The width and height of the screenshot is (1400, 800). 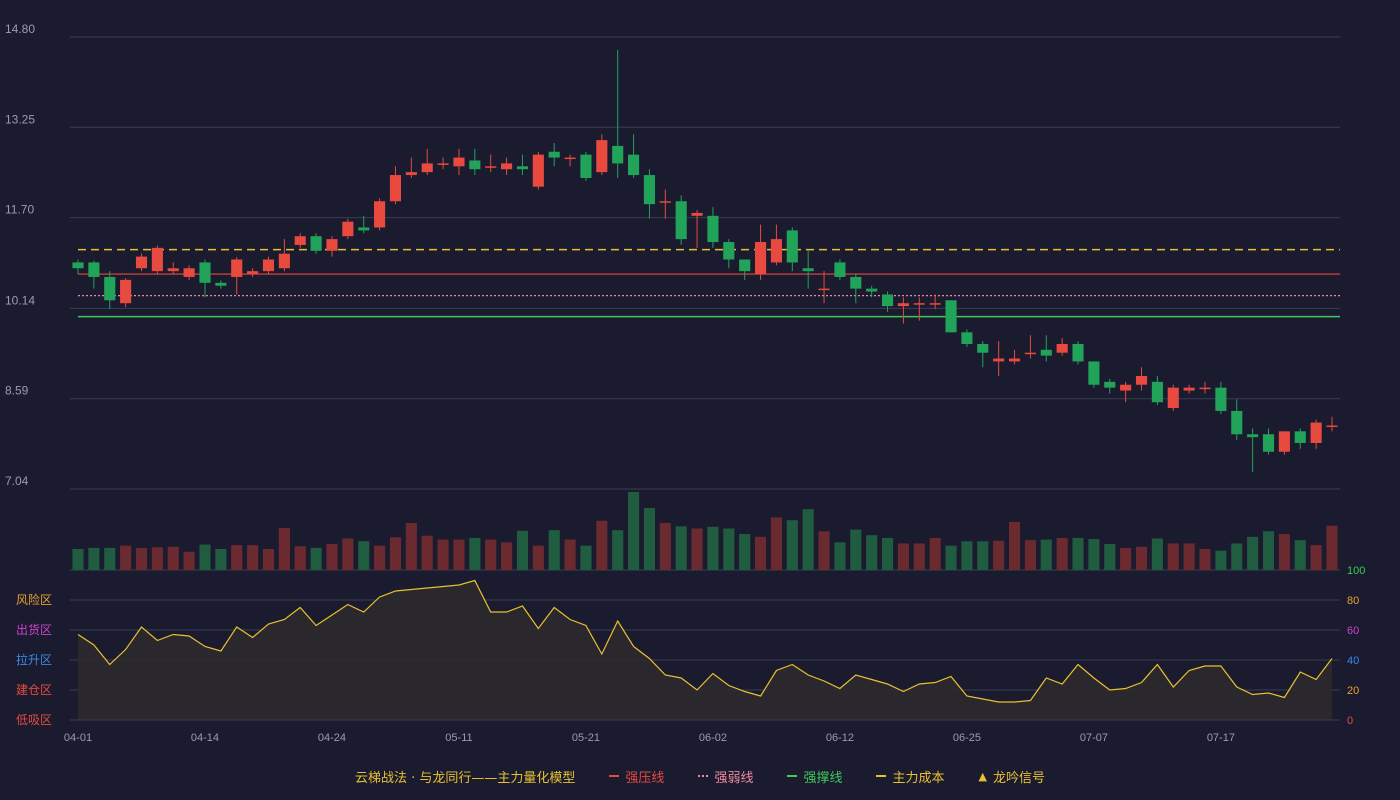 I want to click on legend-title: 云梯战法 · 与龙同行——主力量化模型, so click(x=465, y=776).